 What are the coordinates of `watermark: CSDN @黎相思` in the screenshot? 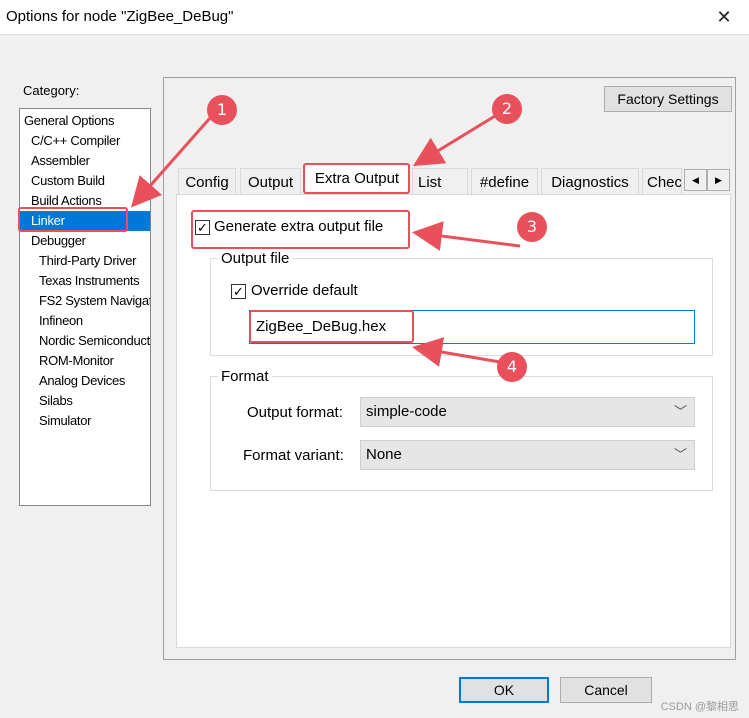 It's located at (699, 707).